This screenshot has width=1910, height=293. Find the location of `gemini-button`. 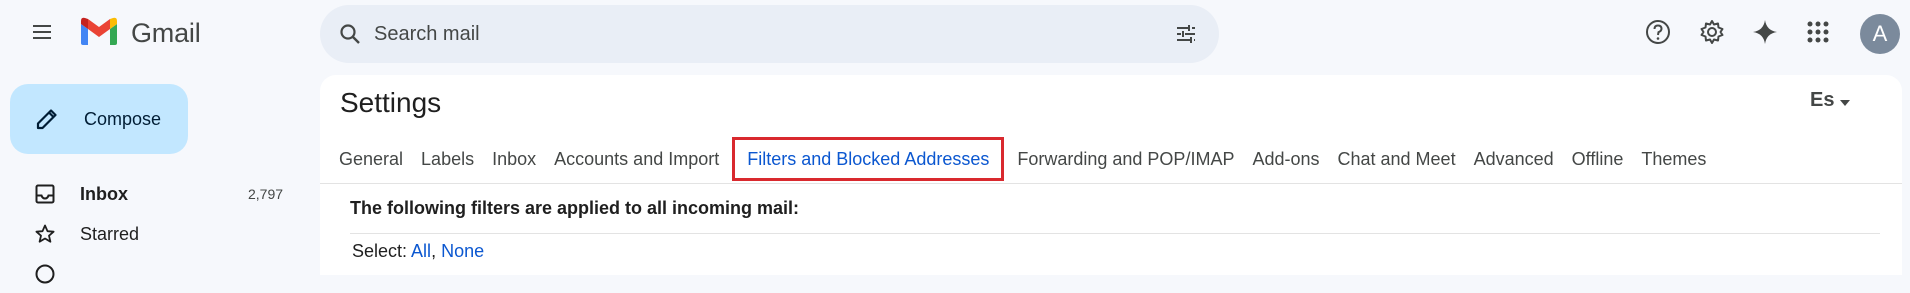

gemini-button is located at coordinates (1765, 34).